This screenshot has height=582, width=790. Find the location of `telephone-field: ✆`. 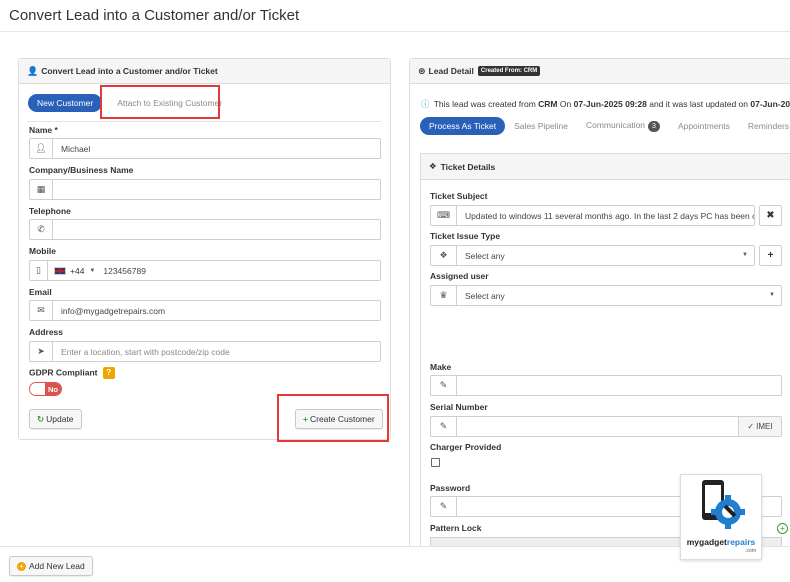

telephone-field: ✆ is located at coordinates (205, 229).